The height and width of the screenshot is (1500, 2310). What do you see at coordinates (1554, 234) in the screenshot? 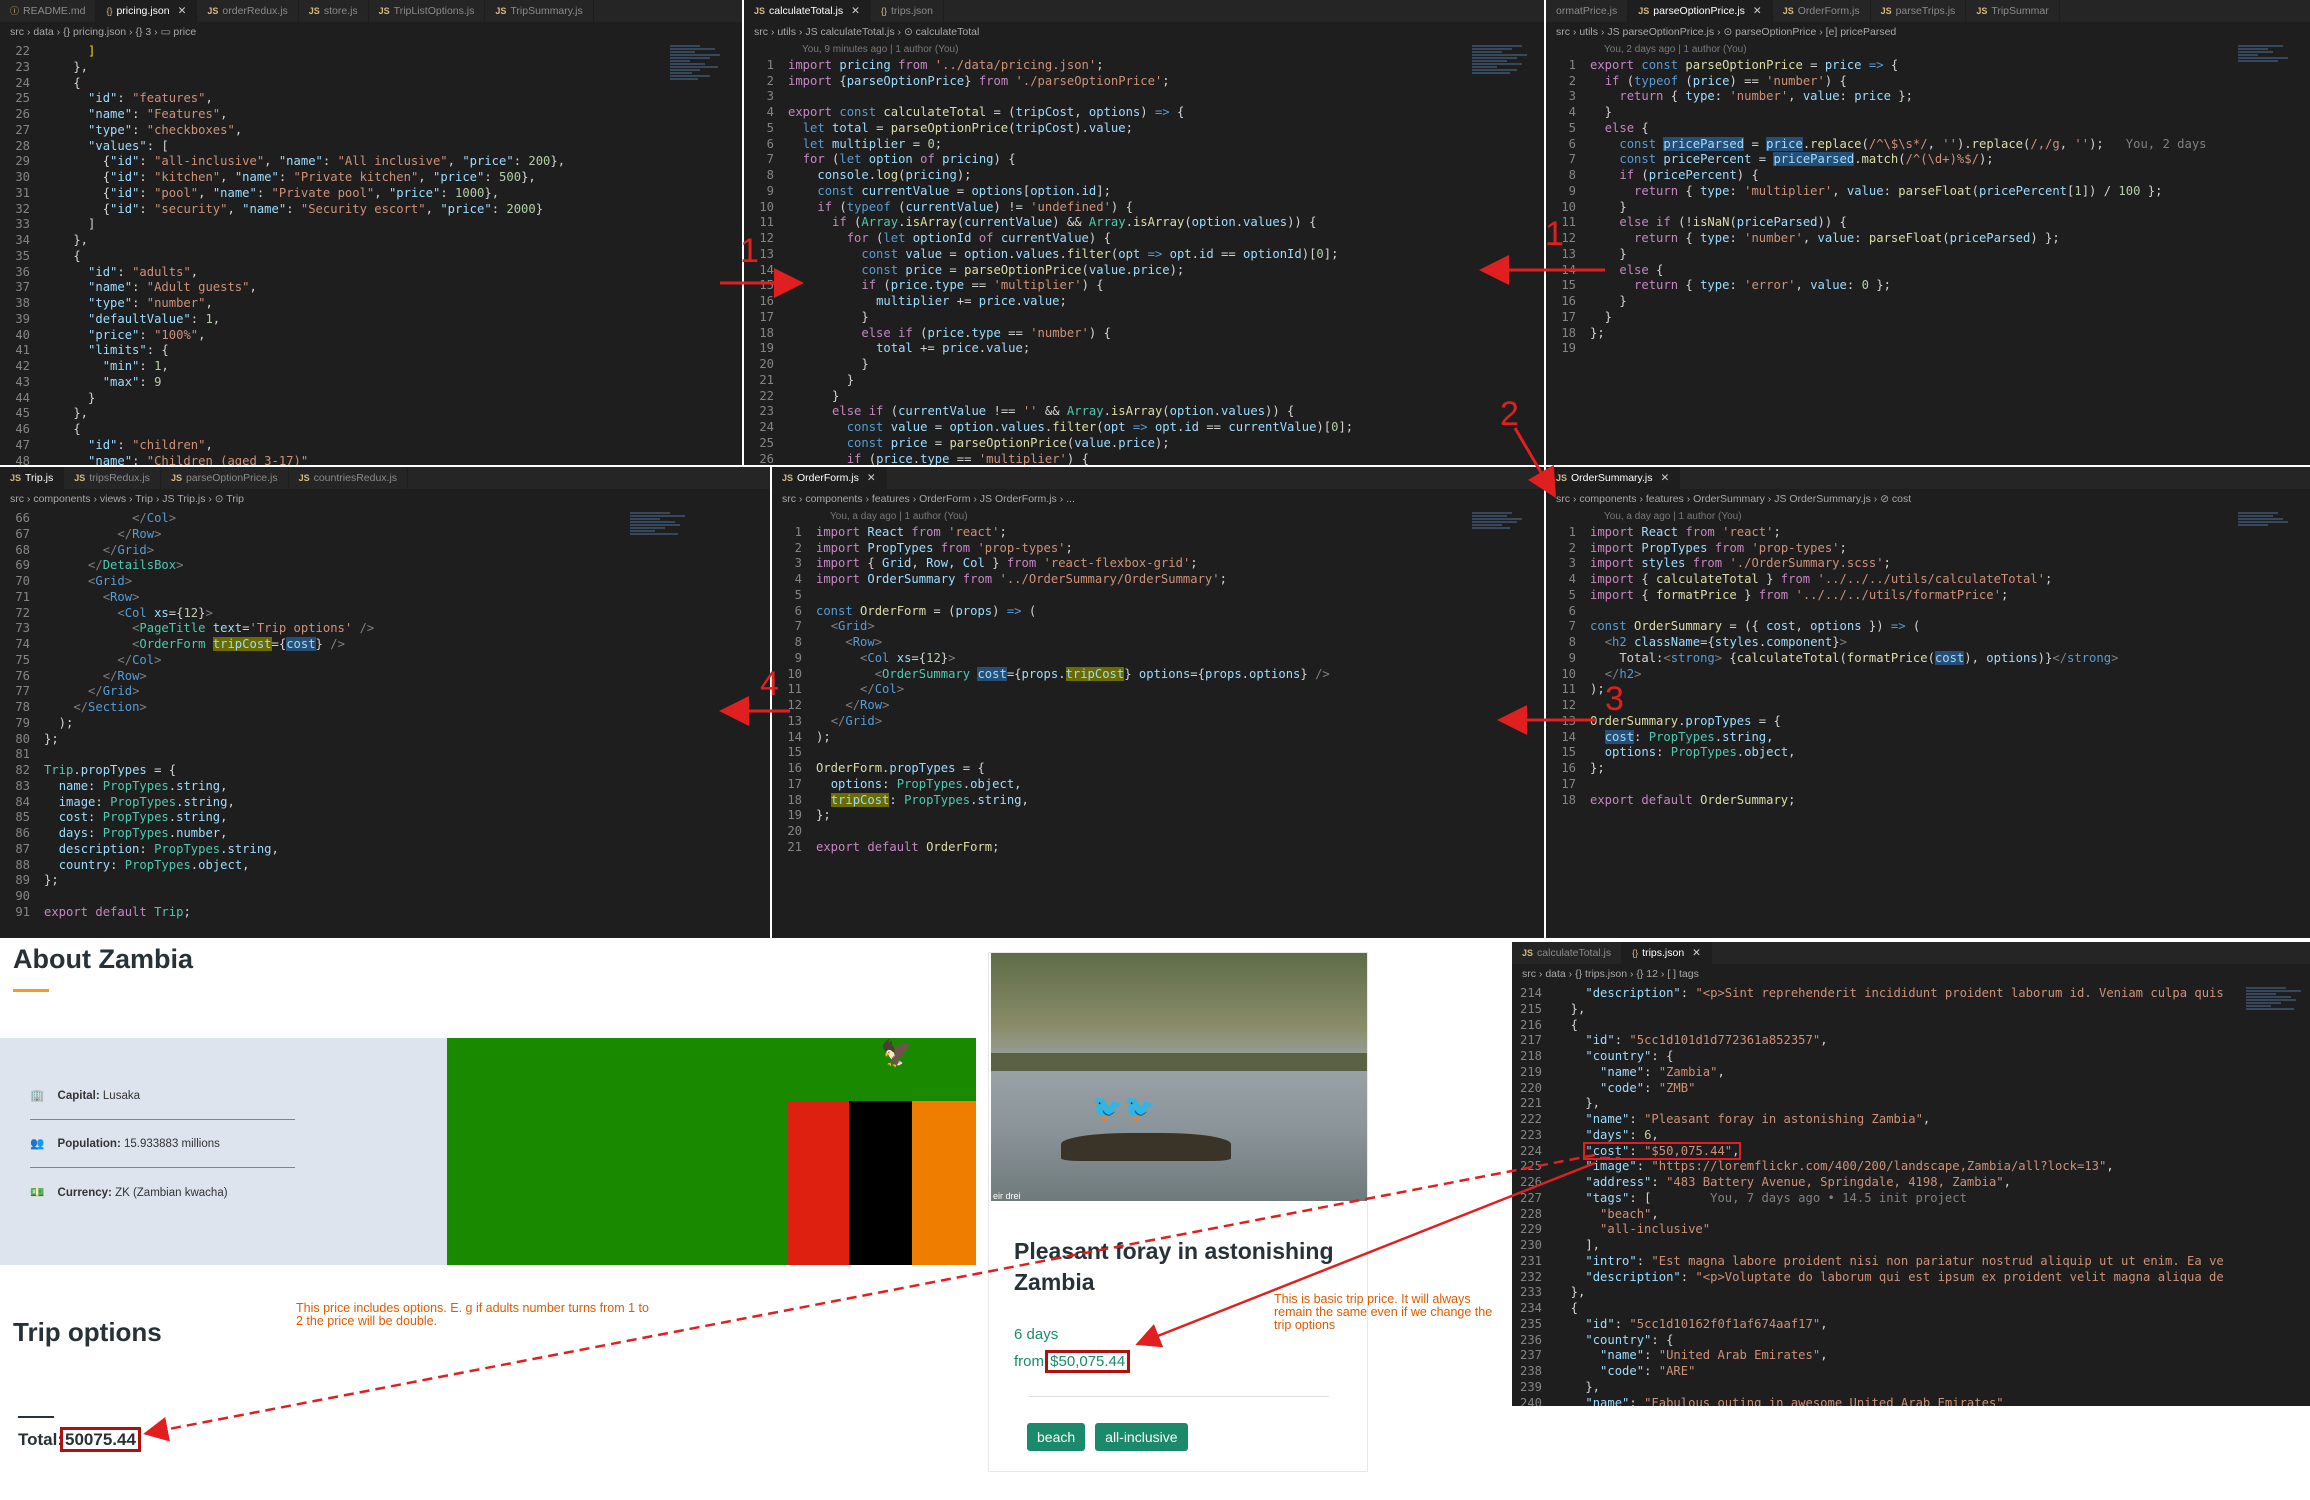
I see `annotation-number-1b: 1` at bounding box center [1554, 234].